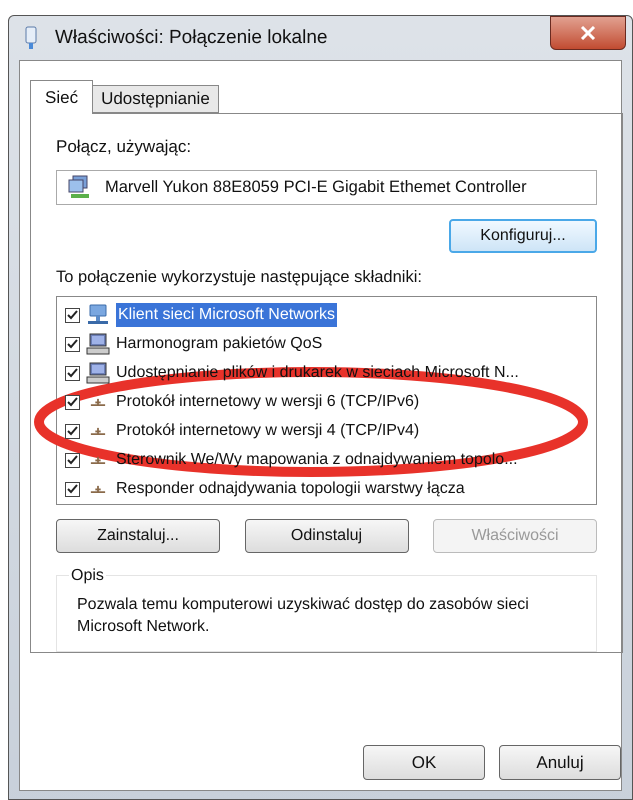  I want to click on close-button, so click(588, 33).